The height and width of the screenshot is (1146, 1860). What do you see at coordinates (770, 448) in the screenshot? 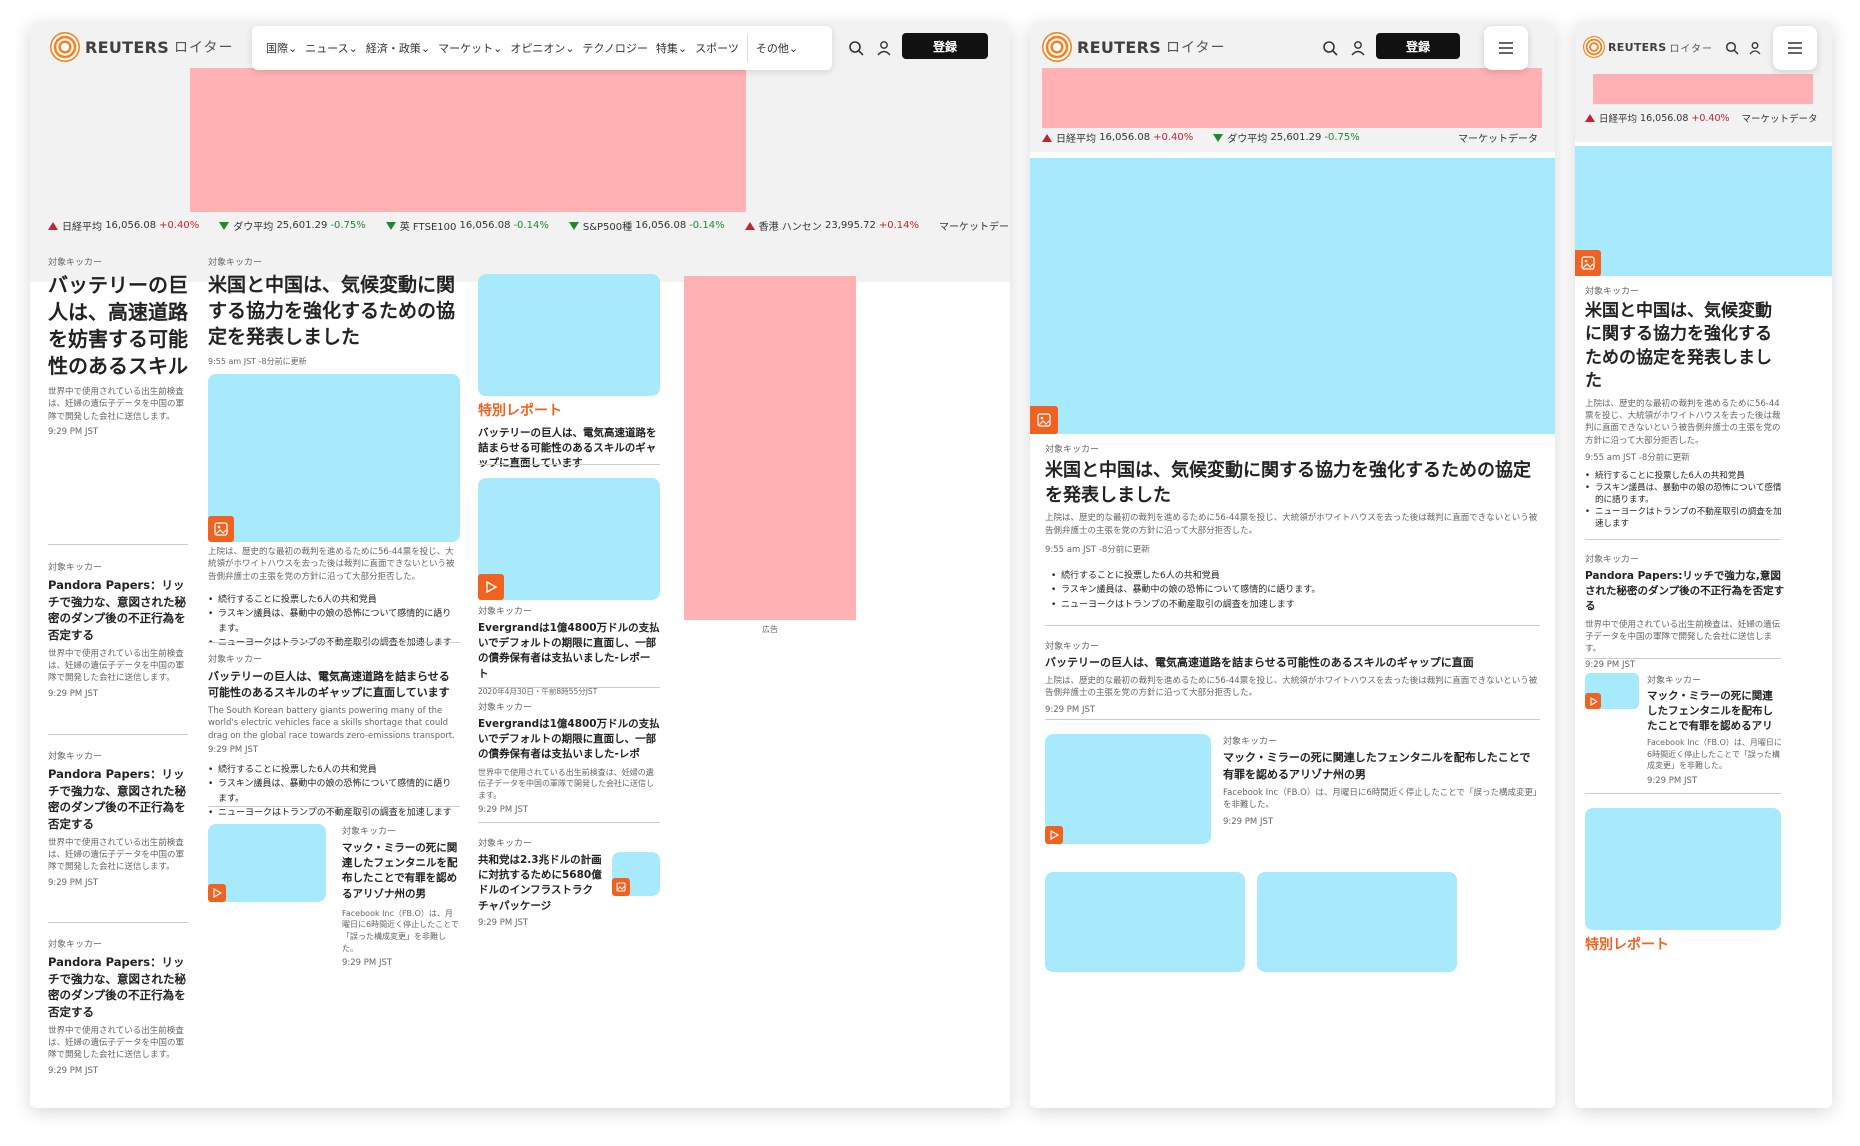
I see `side-ad` at bounding box center [770, 448].